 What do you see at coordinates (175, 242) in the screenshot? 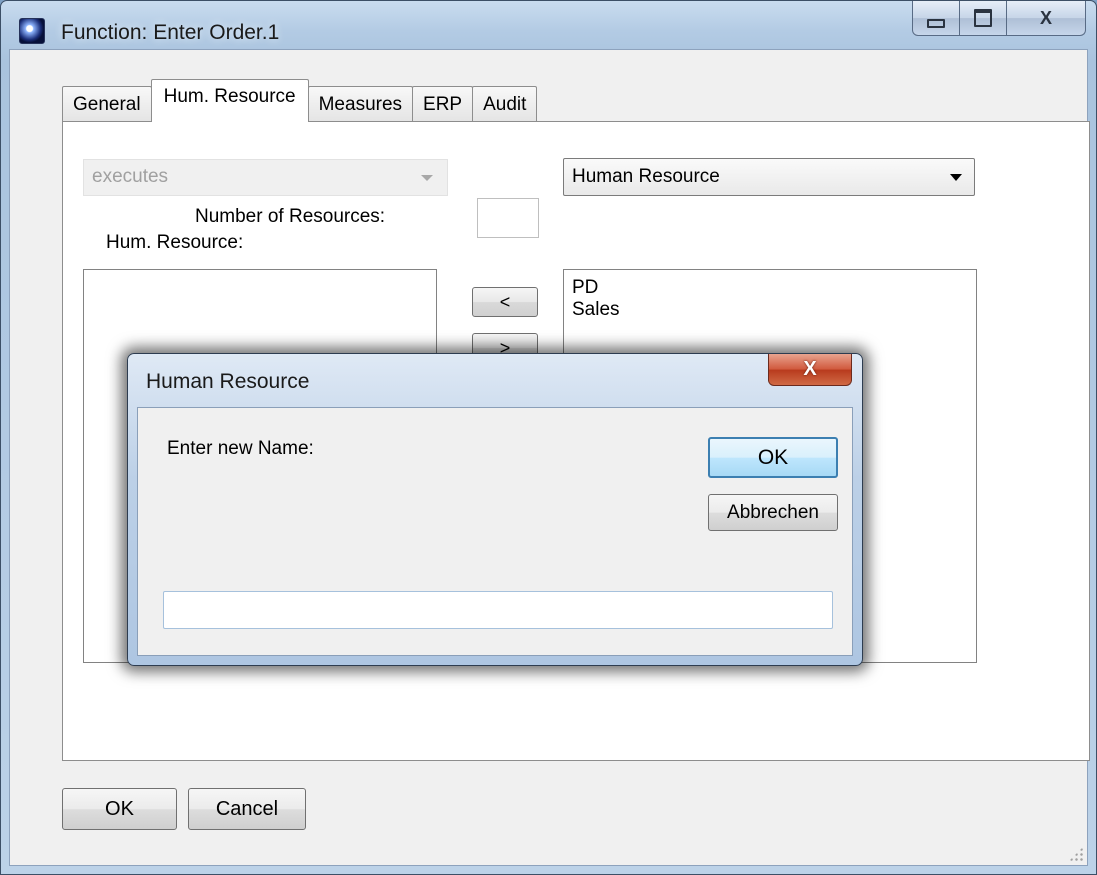
I see `hum-resource-label: Hum. Resource:` at bounding box center [175, 242].